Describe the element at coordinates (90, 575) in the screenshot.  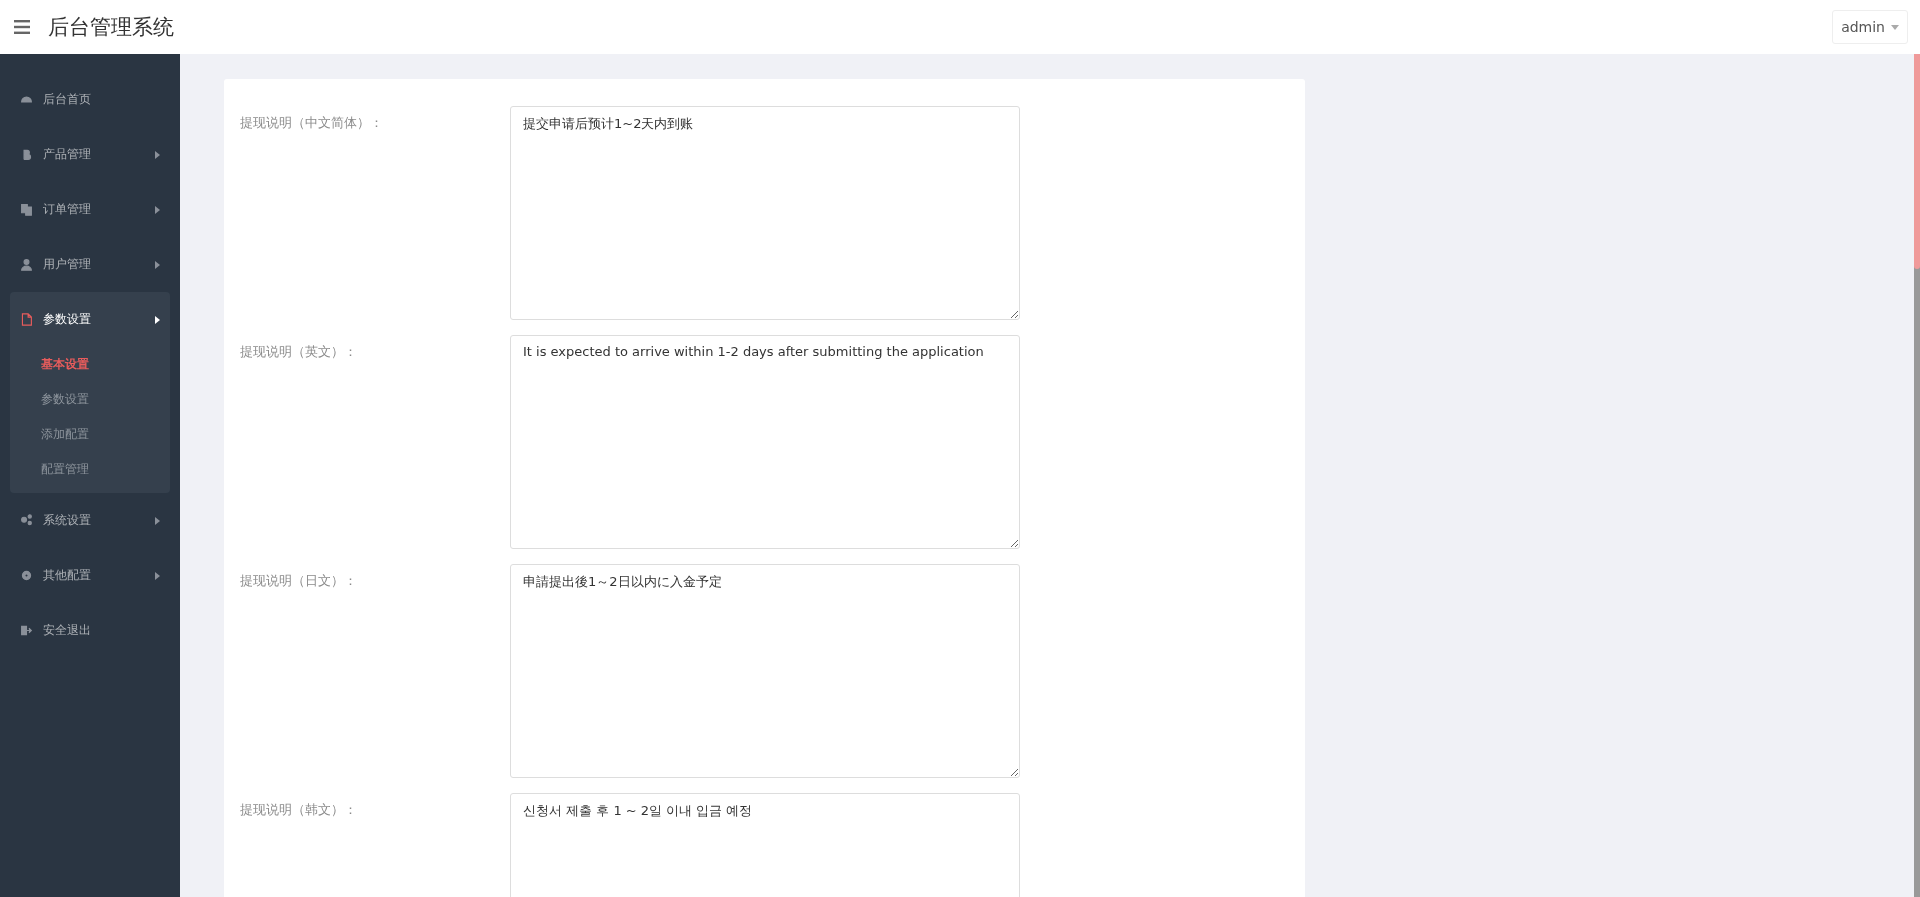
I see `sidebar-item: 其他配置` at that location.